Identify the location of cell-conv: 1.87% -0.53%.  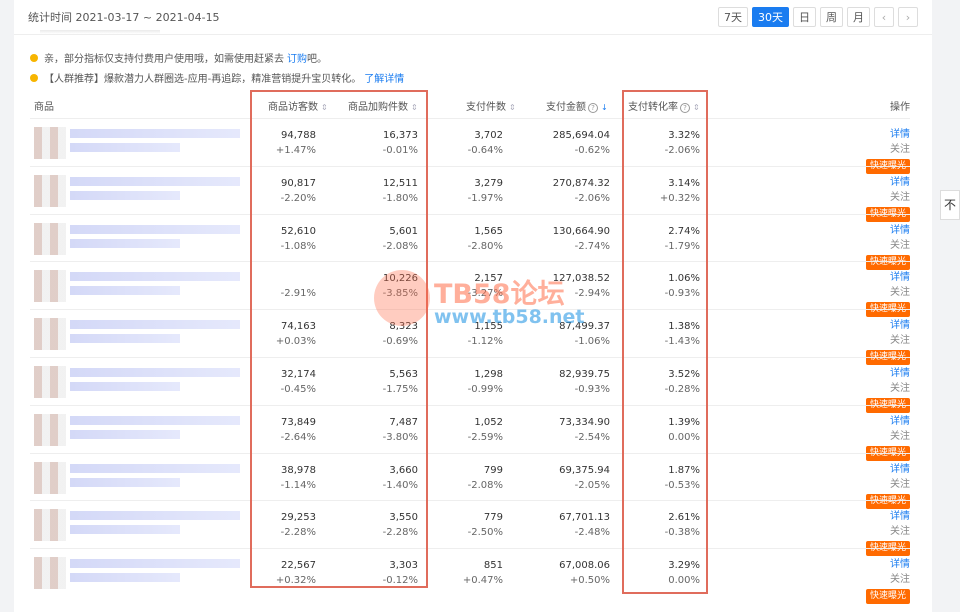
(670, 478).